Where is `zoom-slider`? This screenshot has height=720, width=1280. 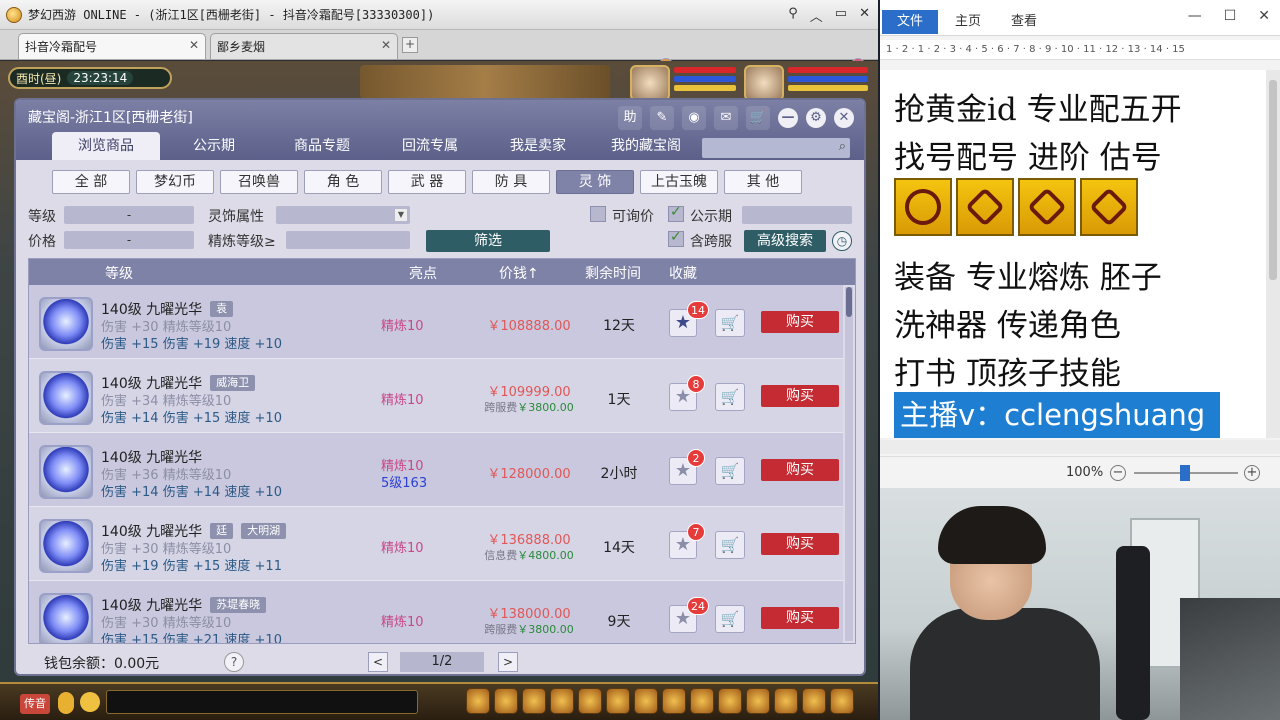
zoom-slider is located at coordinates (1186, 473).